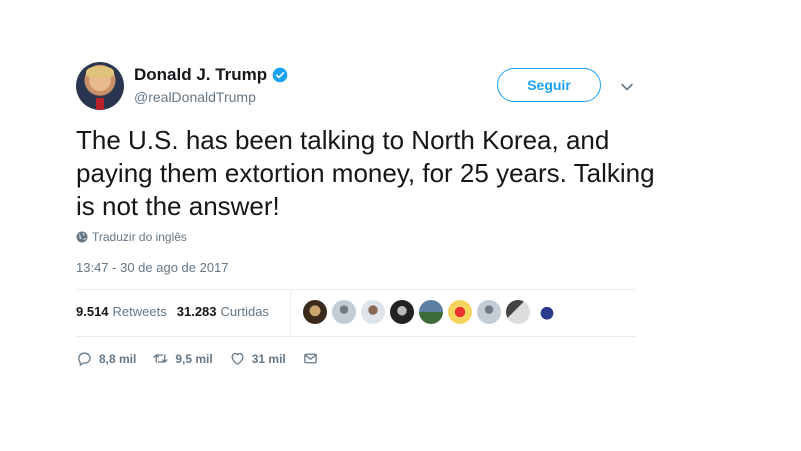 This screenshot has height=451, width=801. What do you see at coordinates (356, 336) in the screenshot?
I see `stats-bottom-divider` at bounding box center [356, 336].